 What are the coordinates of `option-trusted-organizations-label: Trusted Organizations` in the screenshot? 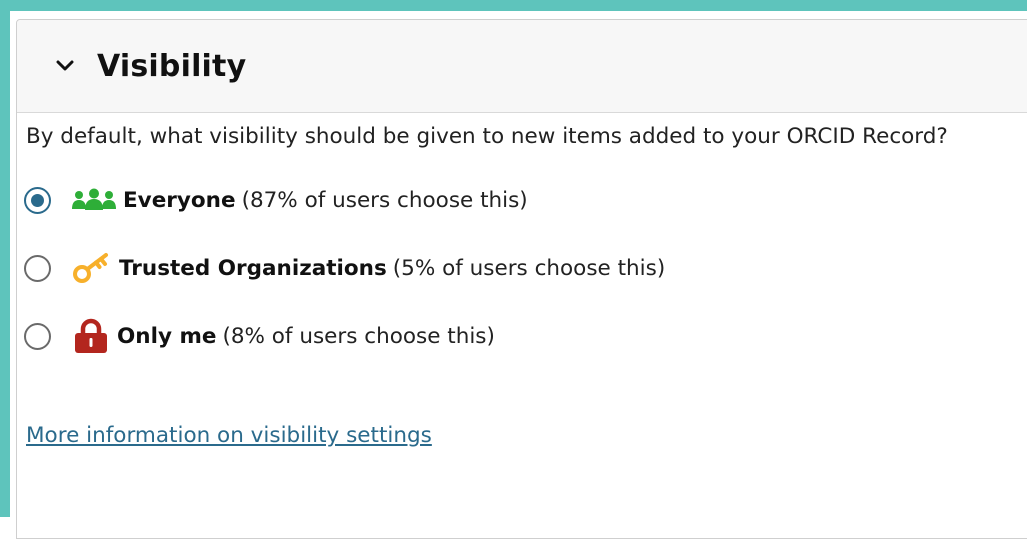 It's located at (253, 268).